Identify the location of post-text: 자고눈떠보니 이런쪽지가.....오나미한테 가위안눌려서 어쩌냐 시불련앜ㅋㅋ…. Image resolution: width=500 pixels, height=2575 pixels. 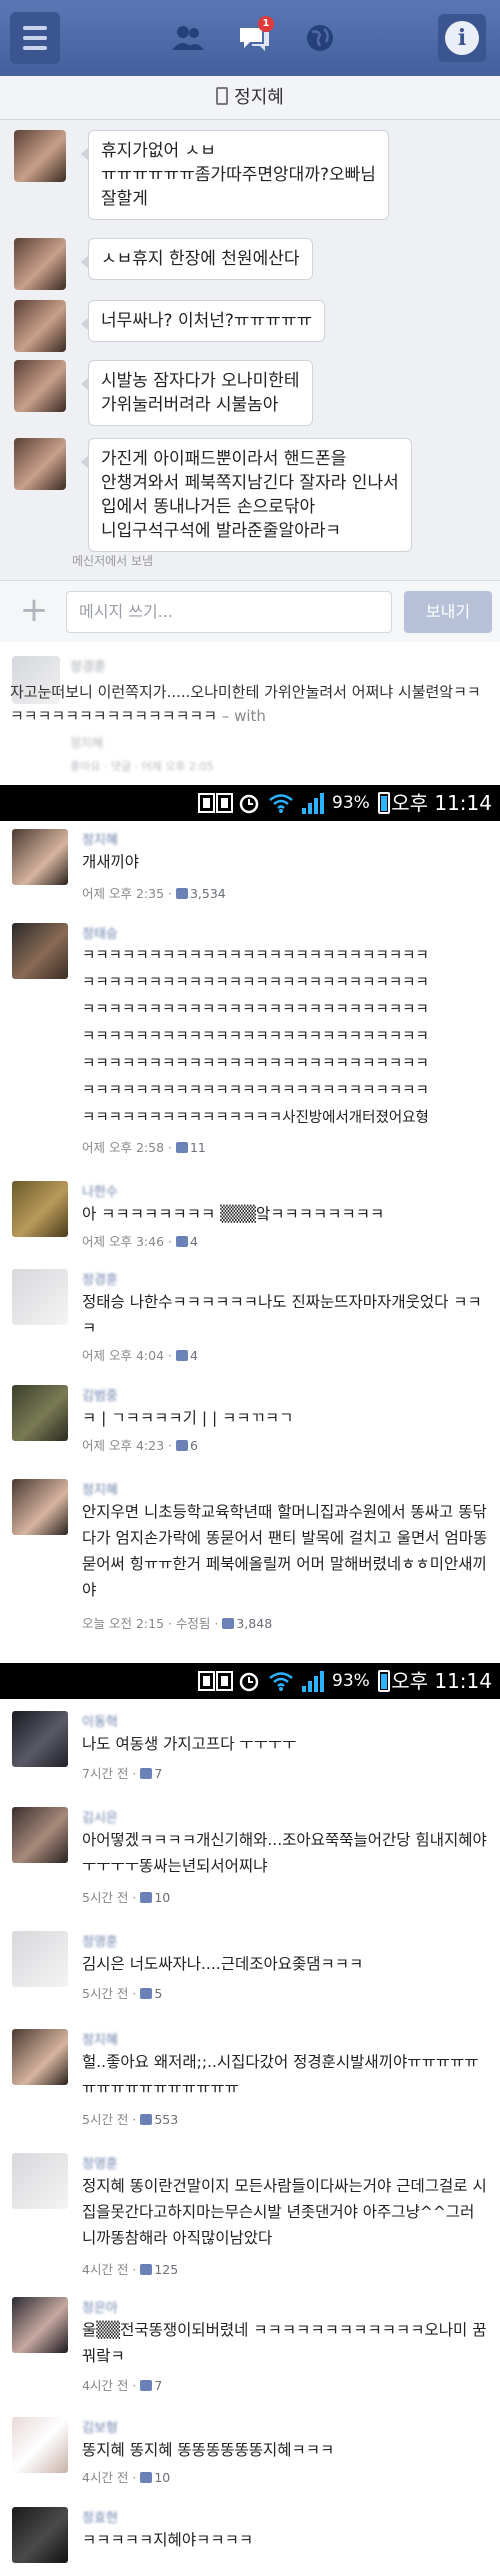
(252, 704).